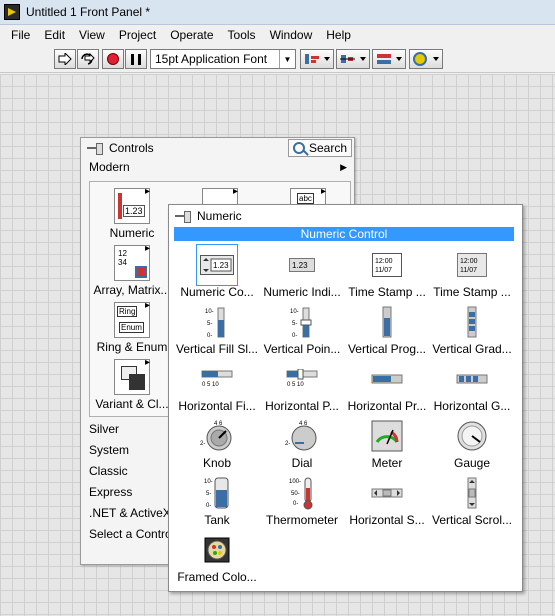  What do you see at coordinates (317, 59) in the screenshot?
I see `align-objects-button` at bounding box center [317, 59].